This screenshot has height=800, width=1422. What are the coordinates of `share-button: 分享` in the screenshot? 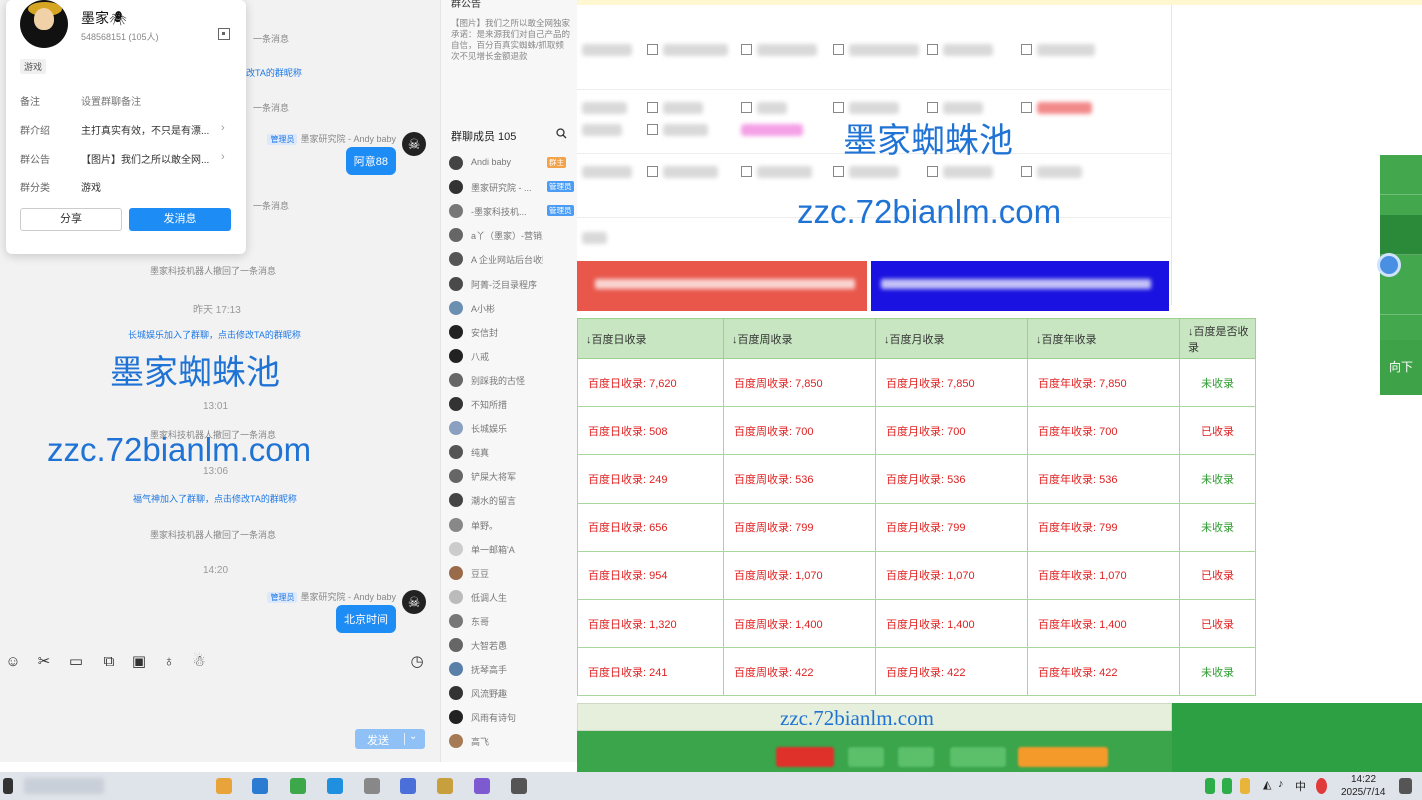 It's located at (71, 219).